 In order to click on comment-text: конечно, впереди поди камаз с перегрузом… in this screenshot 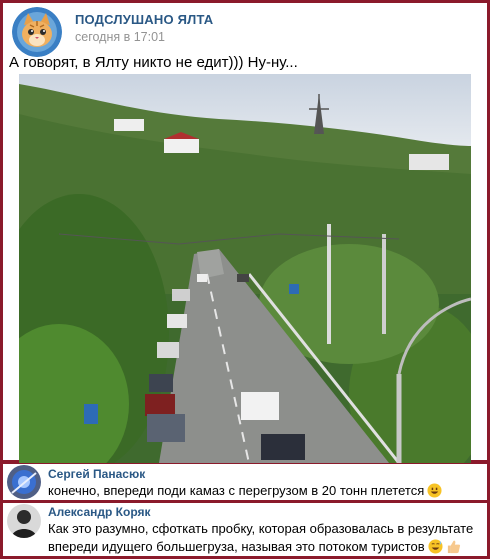, I will do `click(265, 491)`.